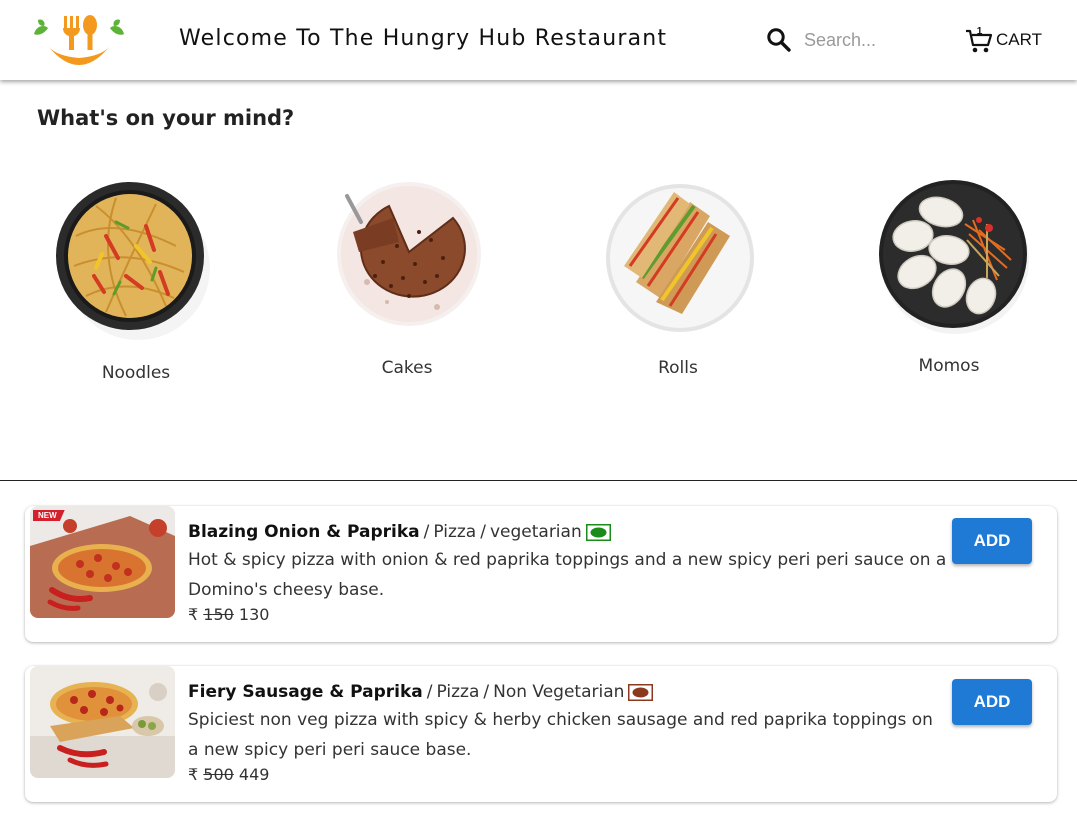  What do you see at coordinates (102, 562) in the screenshot?
I see `item-image: NEW` at bounding box center [102, 562].